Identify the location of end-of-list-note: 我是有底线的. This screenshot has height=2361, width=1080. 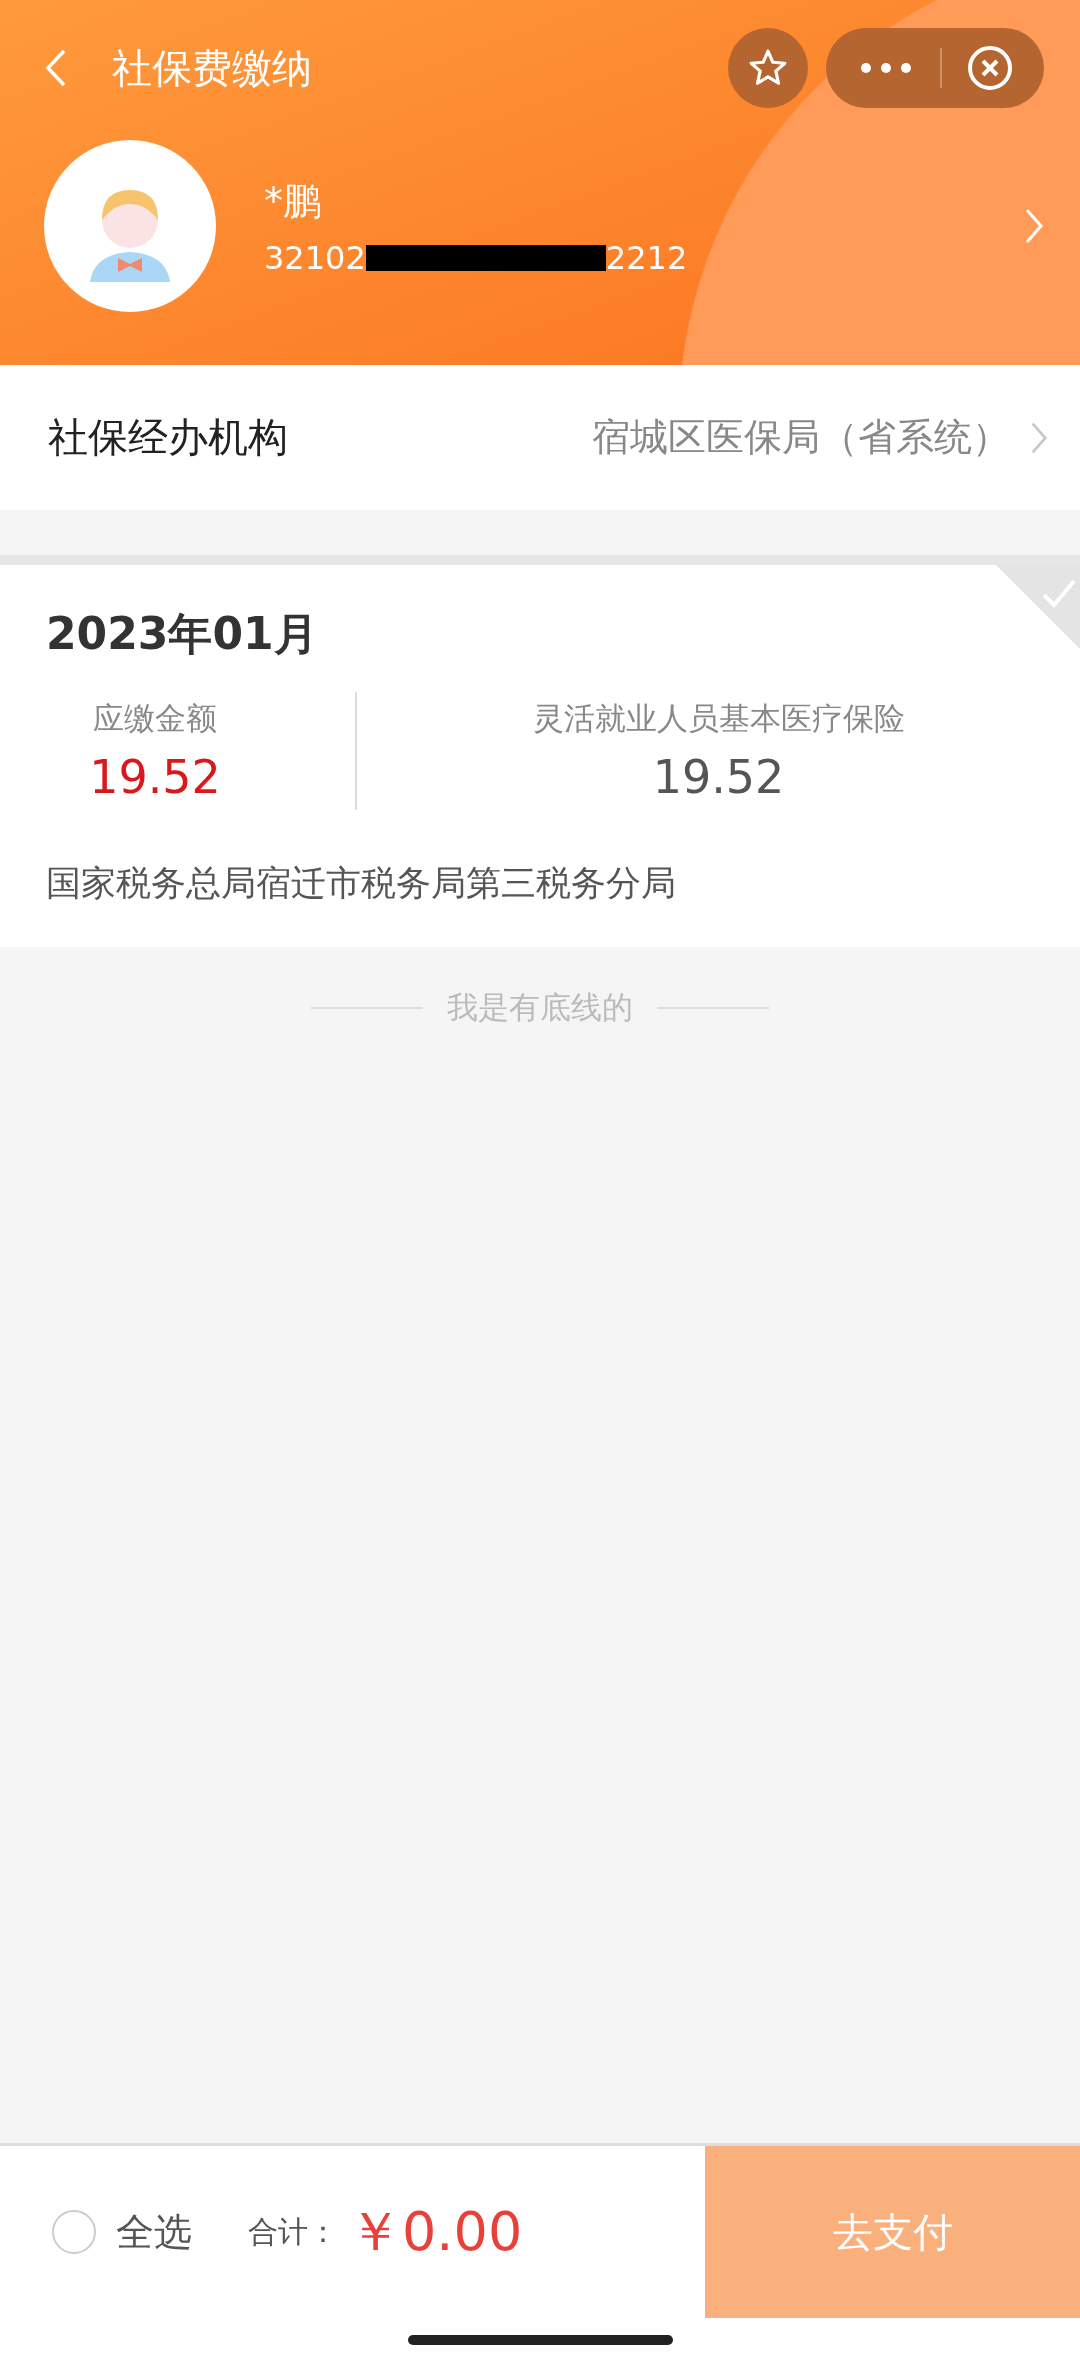
(540, 1007).